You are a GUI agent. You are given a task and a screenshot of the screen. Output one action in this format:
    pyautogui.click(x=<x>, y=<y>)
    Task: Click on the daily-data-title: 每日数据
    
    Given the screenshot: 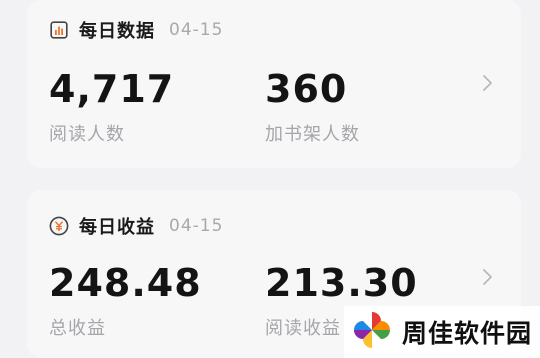 What is the action you would take?
    pyautogui.click(x=117, y=31)
    